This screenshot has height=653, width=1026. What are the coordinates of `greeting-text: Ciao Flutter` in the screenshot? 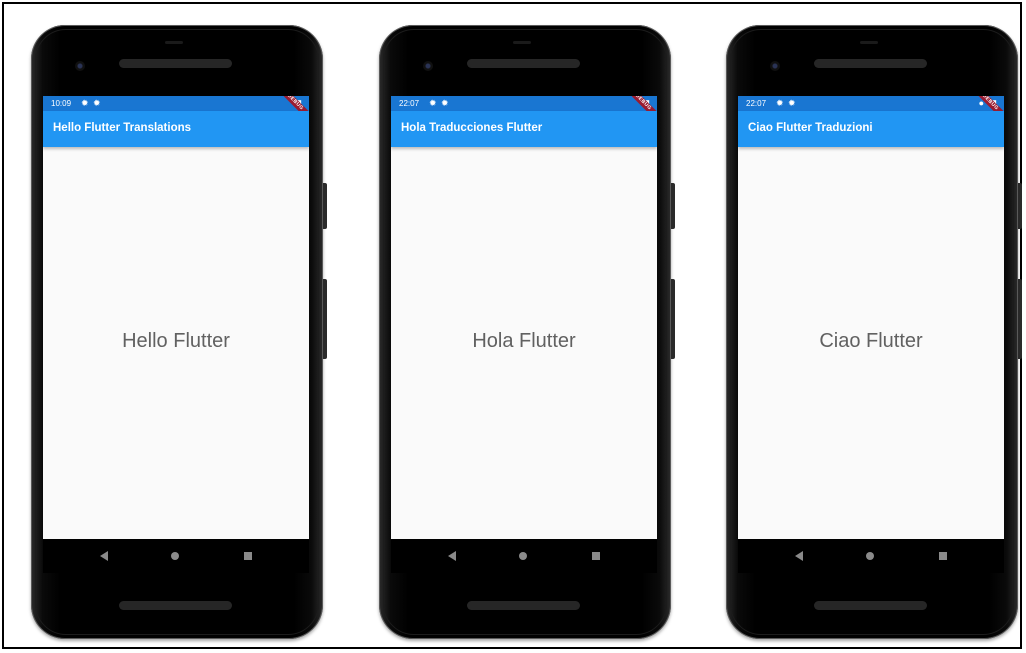 It's located at (871, 341).